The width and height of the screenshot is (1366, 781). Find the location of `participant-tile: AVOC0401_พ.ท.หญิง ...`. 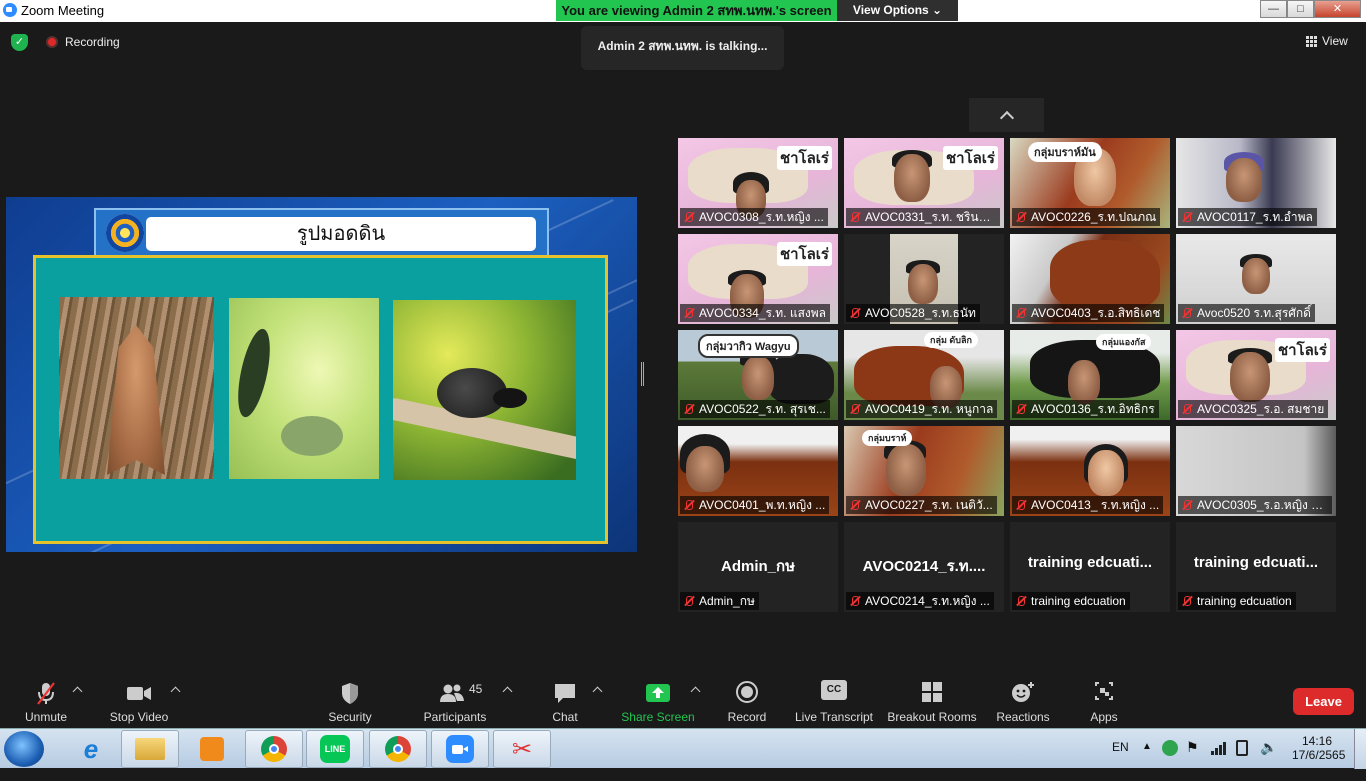

participant-tile: AVOC0401_พ.ท.หญิง ... is located at coordinates (758, 471).